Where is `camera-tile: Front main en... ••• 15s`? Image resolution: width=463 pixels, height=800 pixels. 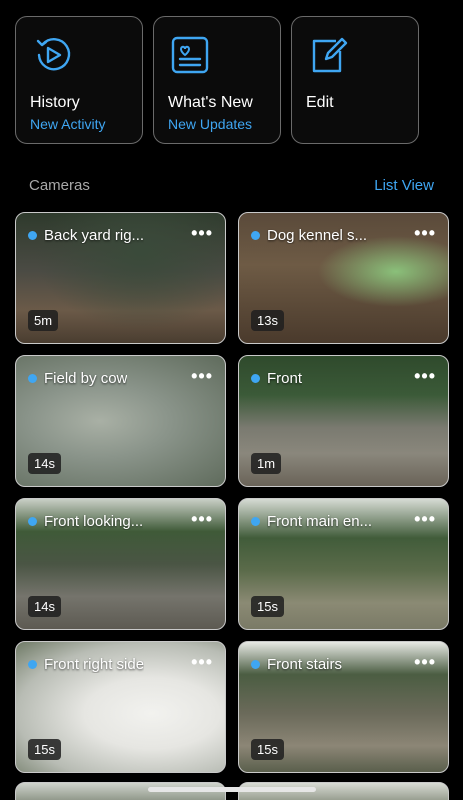
camera-tile: Front main en... ••• 15s is located at coordinates (343, 564).